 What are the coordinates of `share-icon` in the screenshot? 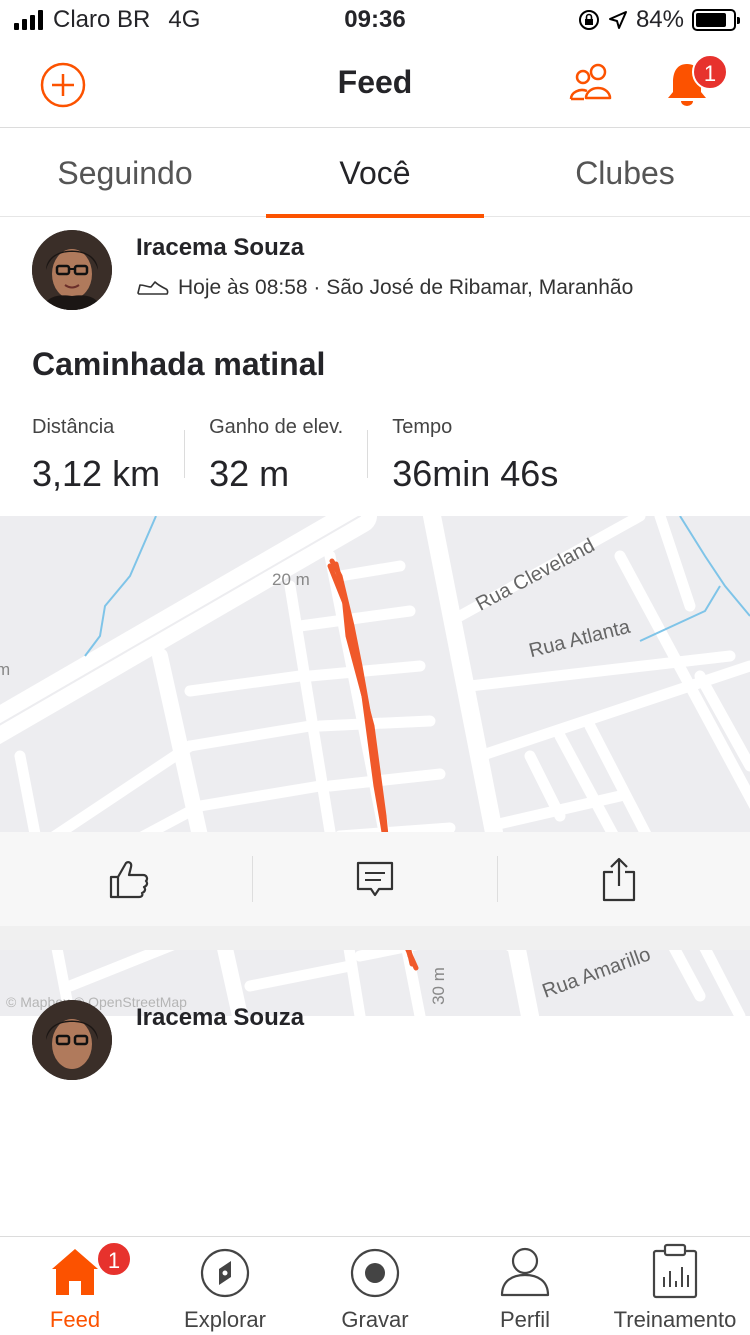 It's located at (619, 879).